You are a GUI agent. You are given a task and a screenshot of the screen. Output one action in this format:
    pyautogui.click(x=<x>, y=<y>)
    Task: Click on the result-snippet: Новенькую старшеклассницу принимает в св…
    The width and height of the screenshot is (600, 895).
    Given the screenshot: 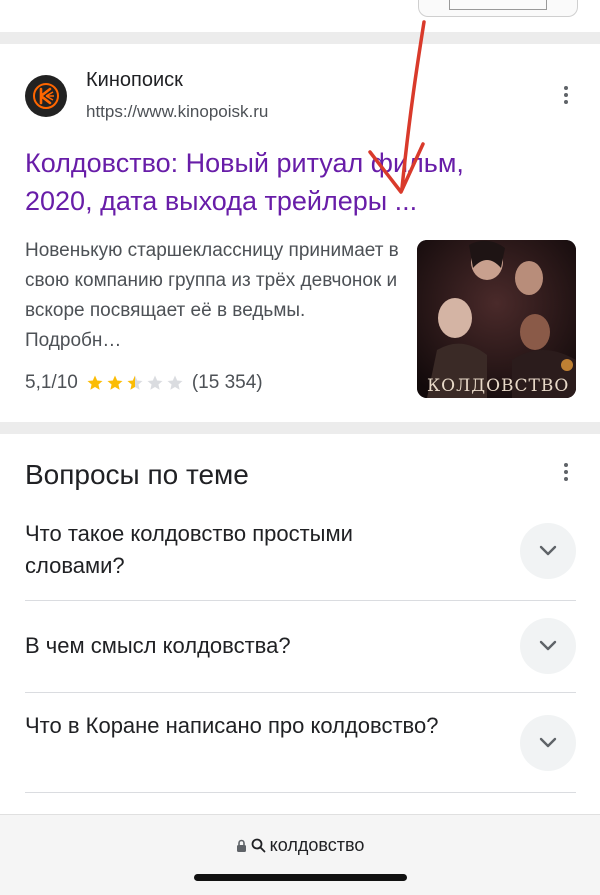 What is the action you would take?
    pyautogui.click(x=212, y=295)
    